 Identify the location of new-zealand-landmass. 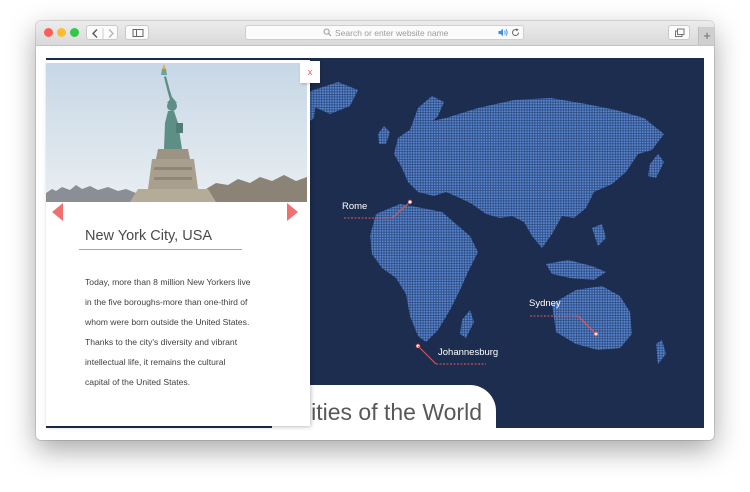
(661, 352).